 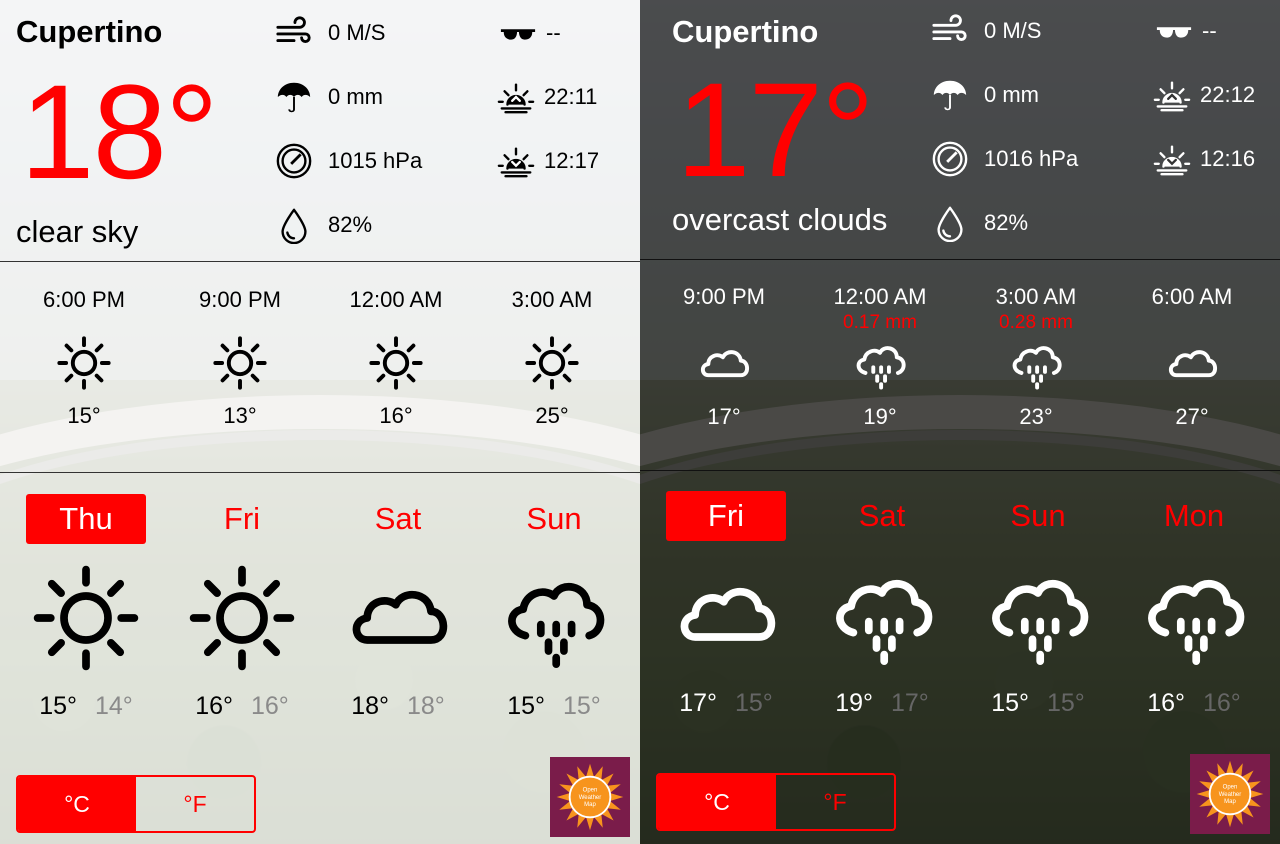 I want to click on rain-amount, so click(x=724, y=323).